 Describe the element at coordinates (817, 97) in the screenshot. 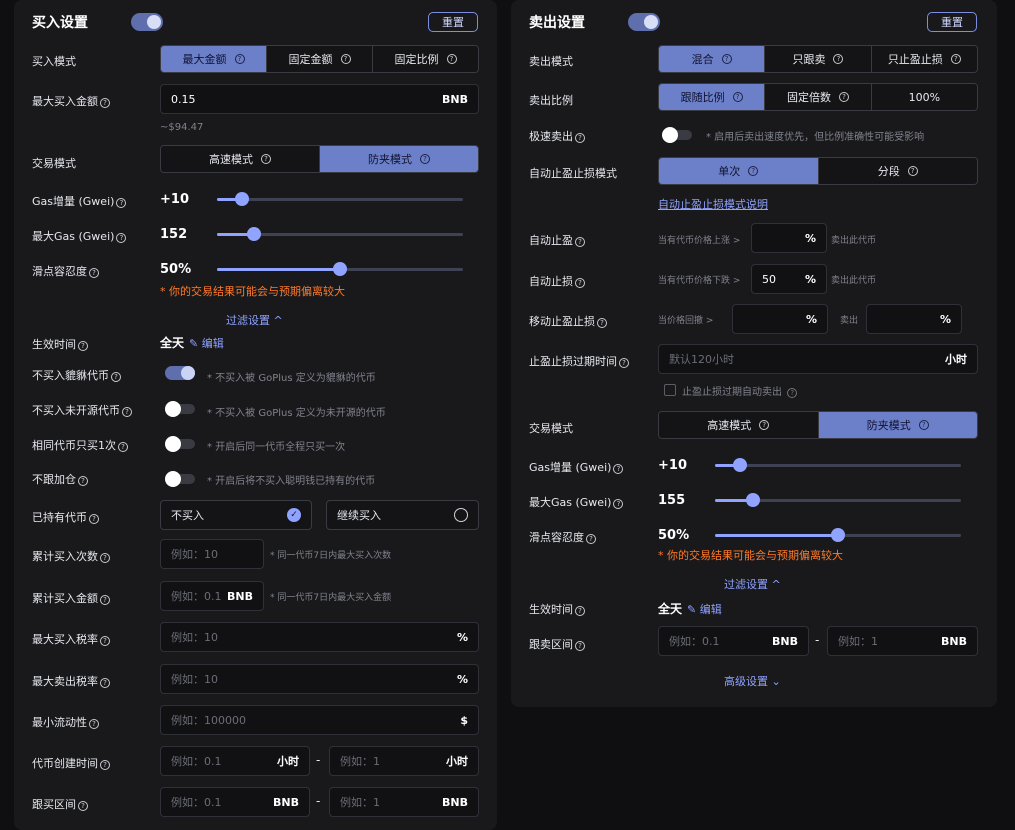

I see `sell-ratio-fixed-multiple: 固定倍数?` at that location.